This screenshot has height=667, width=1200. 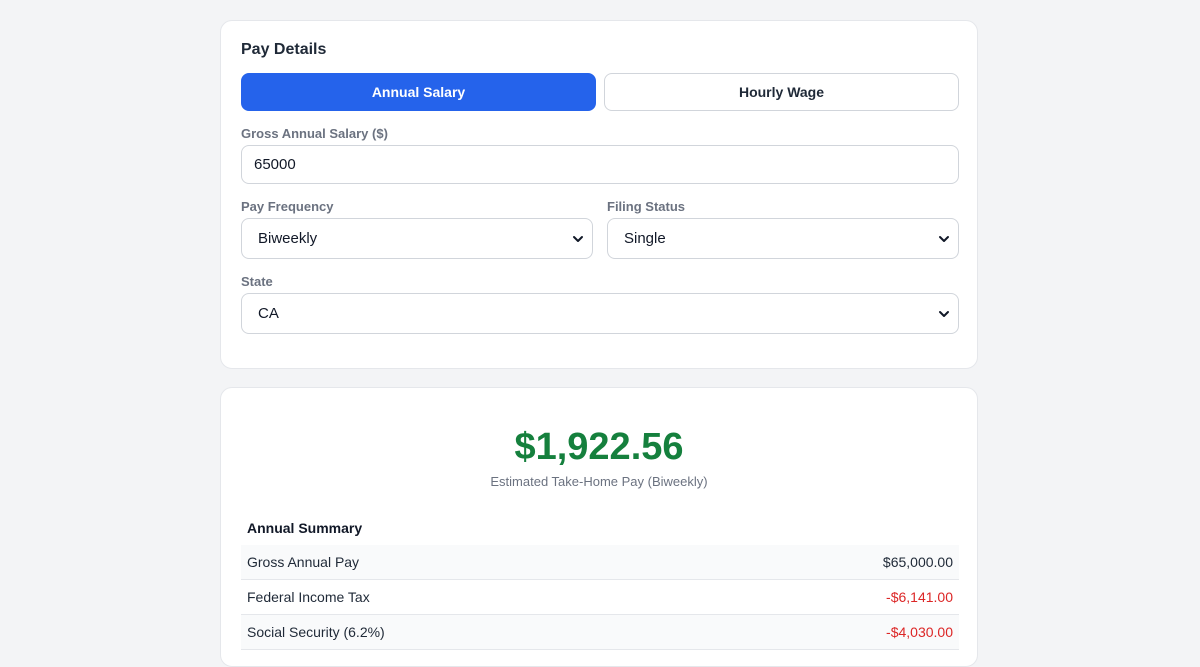 I want to click on hourly-wage-tab: Hourly Wage, so click(x=781, y=92).